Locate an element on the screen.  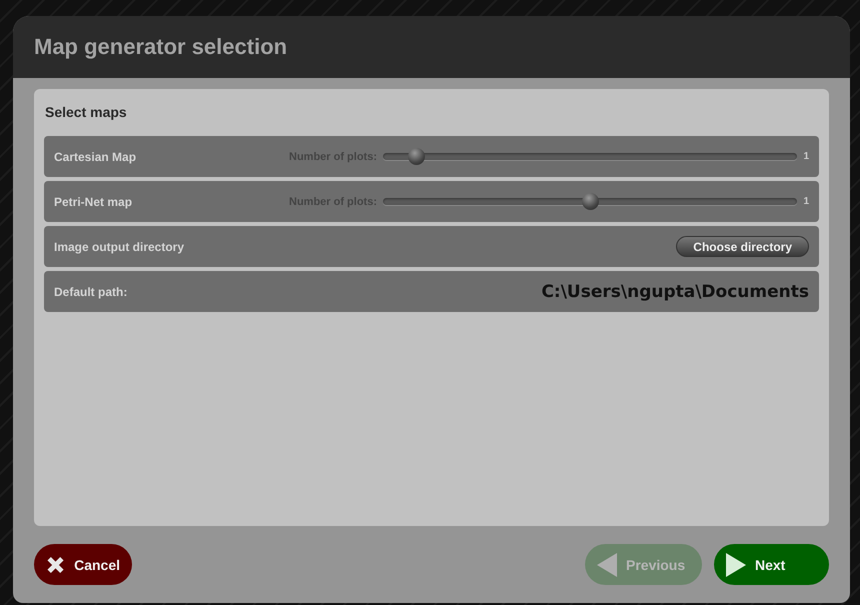
cancel-button: Cancel is located at coordinates (83, 564).